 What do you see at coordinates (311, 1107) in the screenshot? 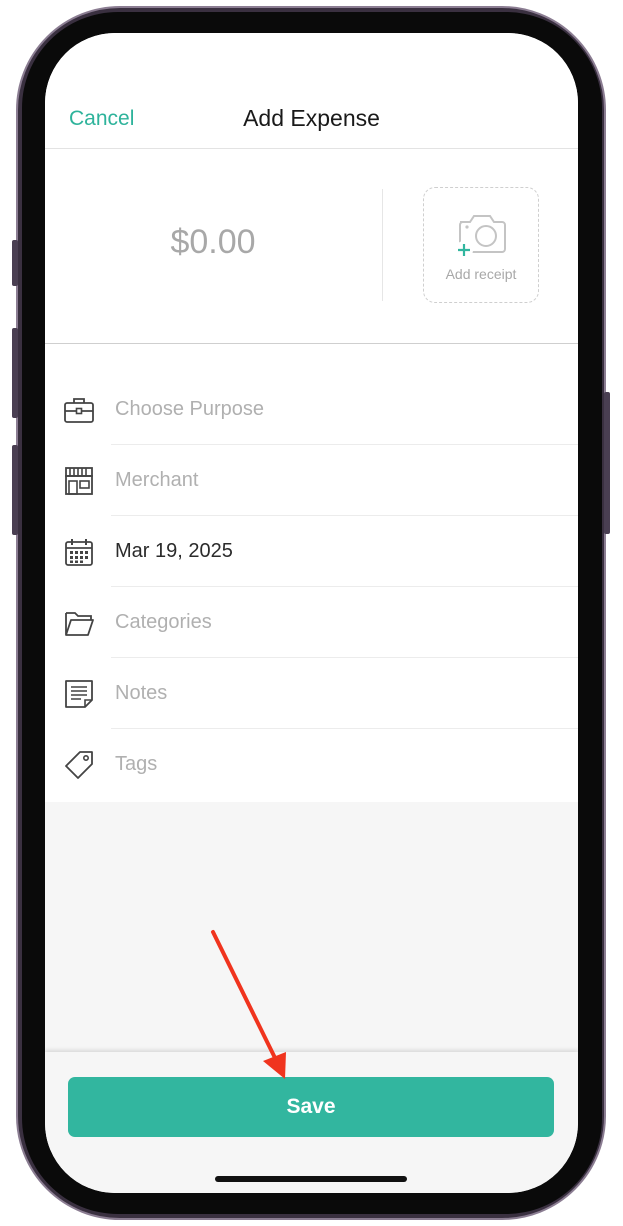
I see `save-button: Save` at bounding box center [311, 1107].